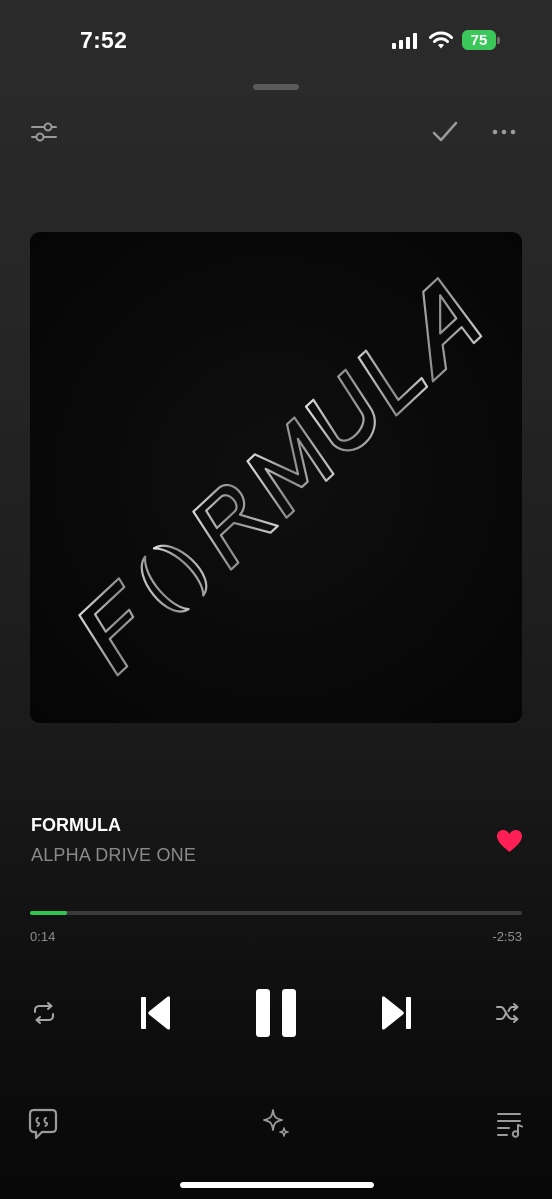  What do you see at coordinates (277, 1185) in the screenshot?
I see `home-indicator` at bounding box center [277, 1185].